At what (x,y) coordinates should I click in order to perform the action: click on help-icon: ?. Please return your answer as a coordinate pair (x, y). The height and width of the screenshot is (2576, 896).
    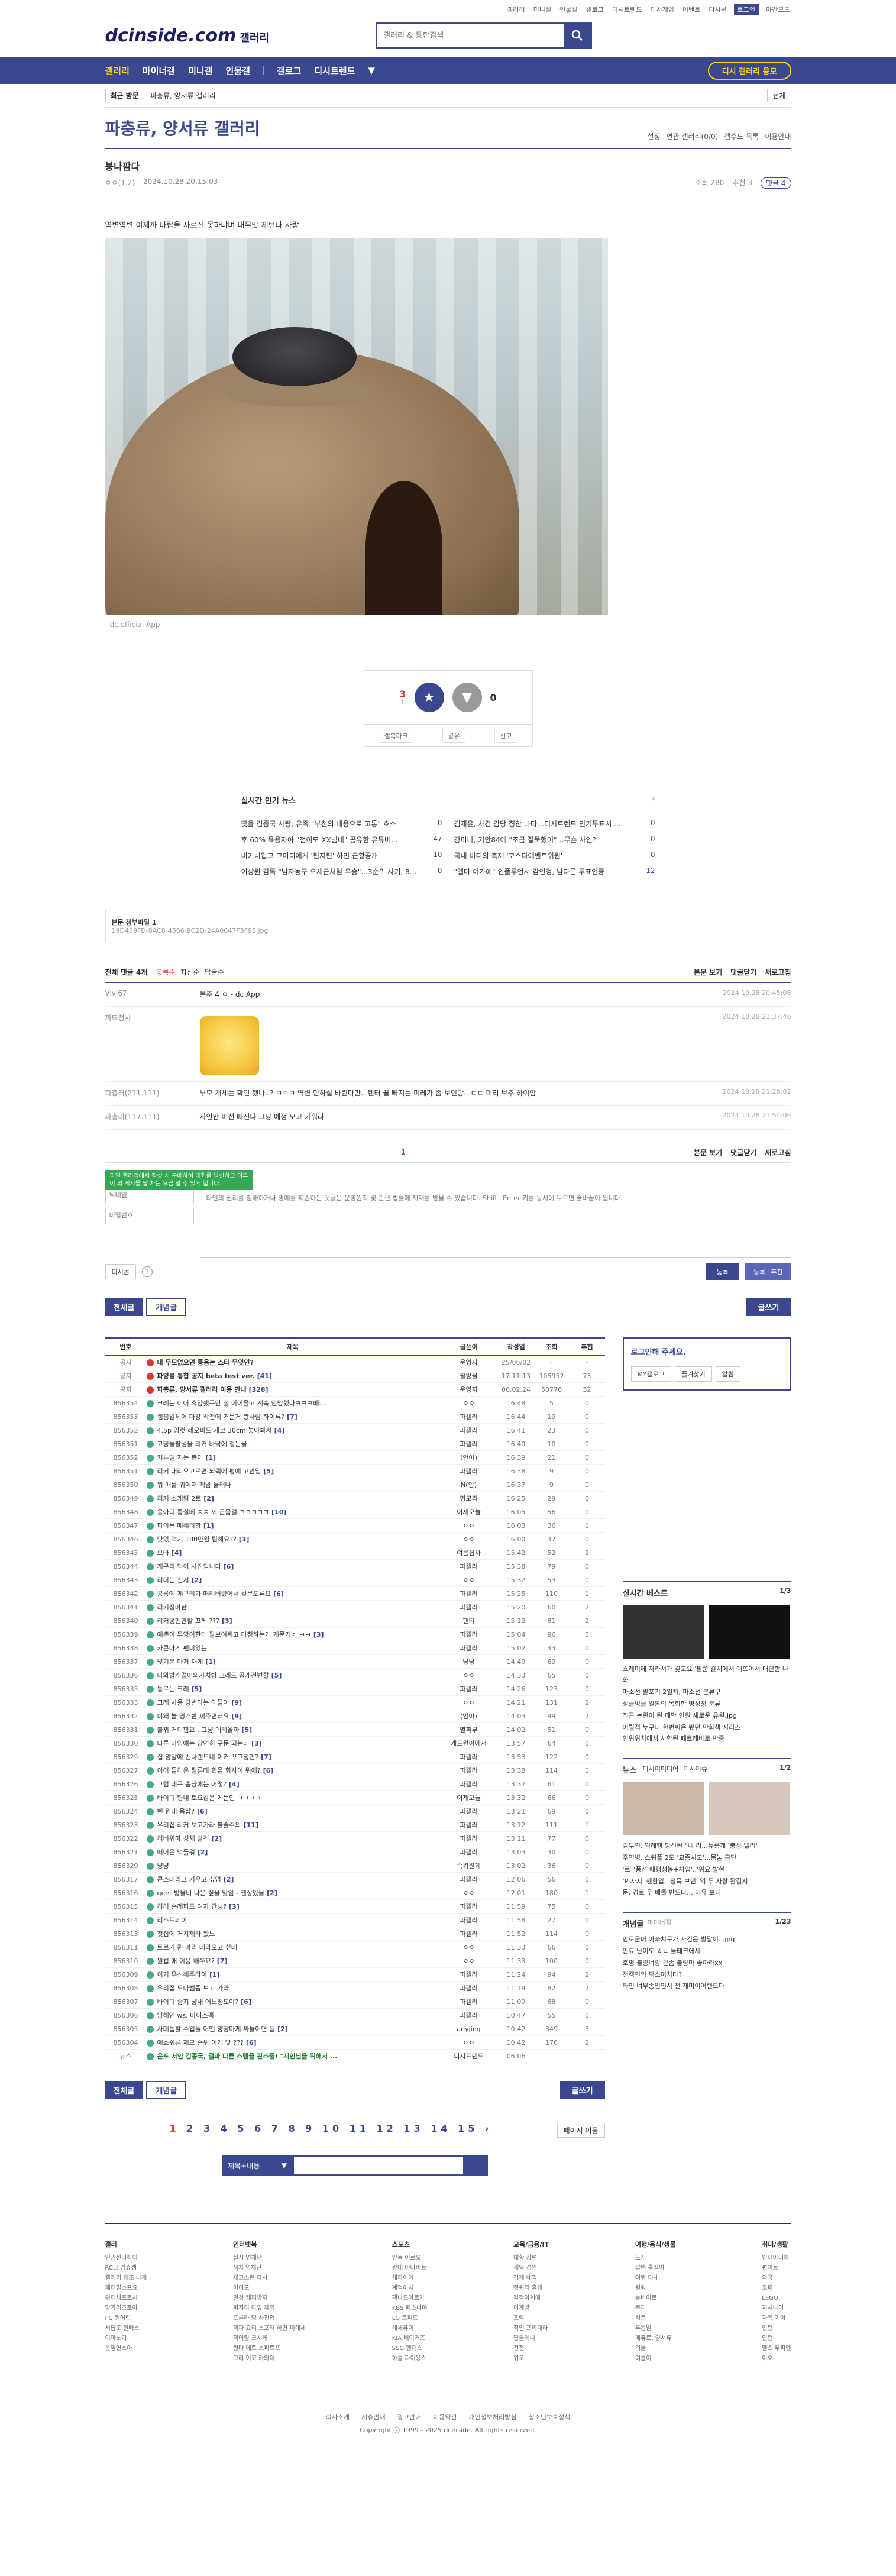
    Looking at the image, I should click on (147, 1271).